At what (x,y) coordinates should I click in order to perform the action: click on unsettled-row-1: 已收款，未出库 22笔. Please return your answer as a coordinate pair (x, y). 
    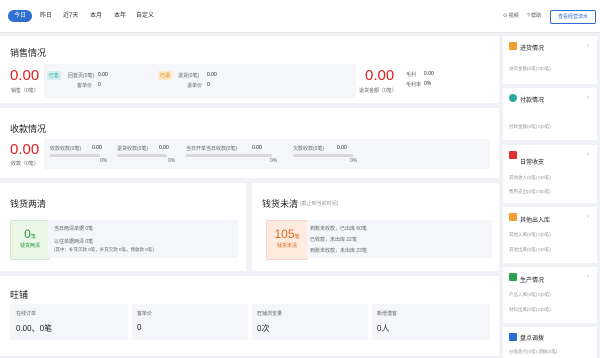
    Looking at the image, I should click on (333, 239).